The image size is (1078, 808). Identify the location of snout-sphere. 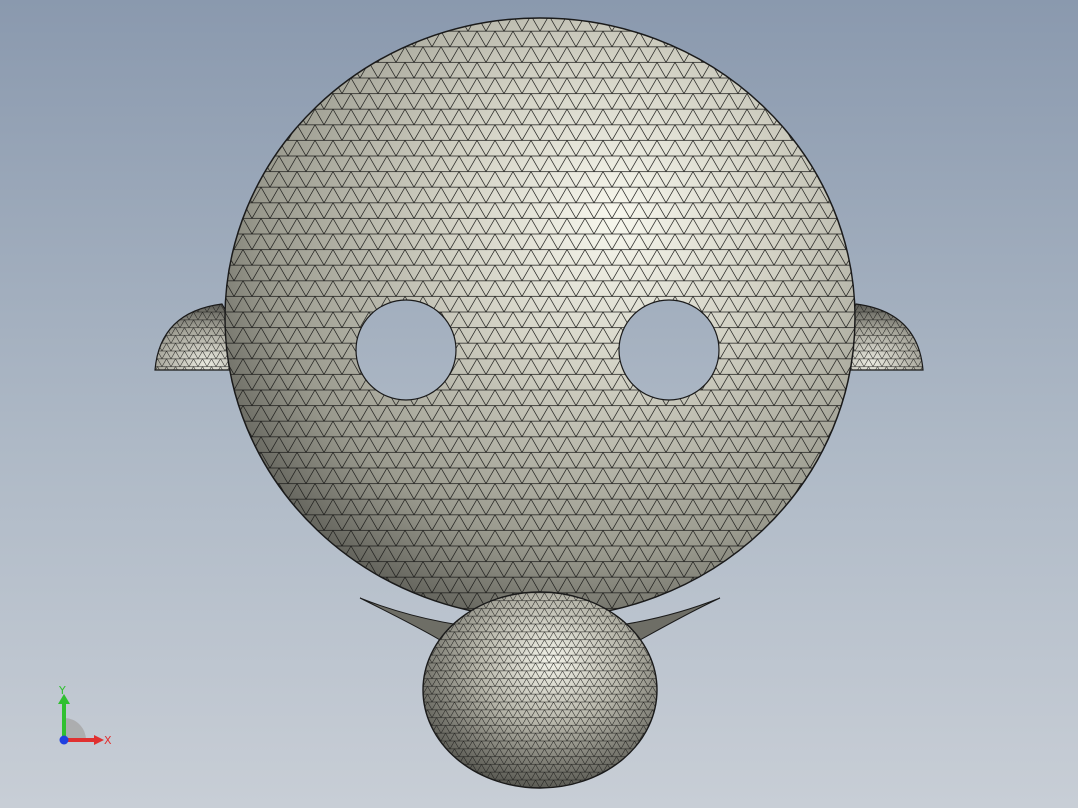
(540, 690).